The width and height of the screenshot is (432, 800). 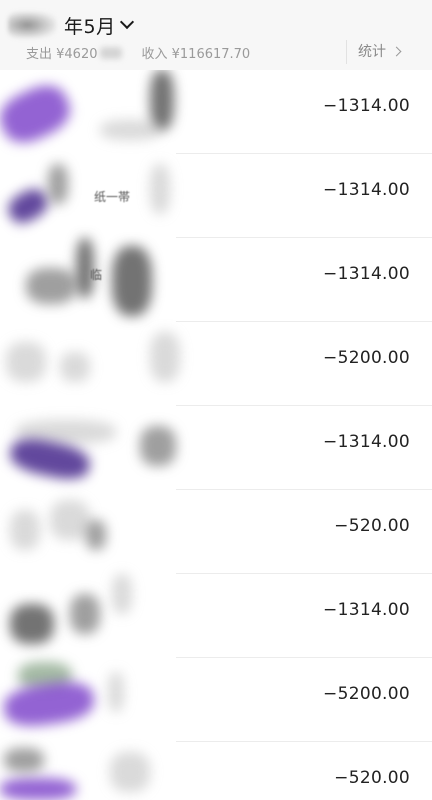 What do you see at coordinates (62, 54) in the screenshot?
I see `expense-summary: 支出 ¥4620` at bounding box center [62, 54].